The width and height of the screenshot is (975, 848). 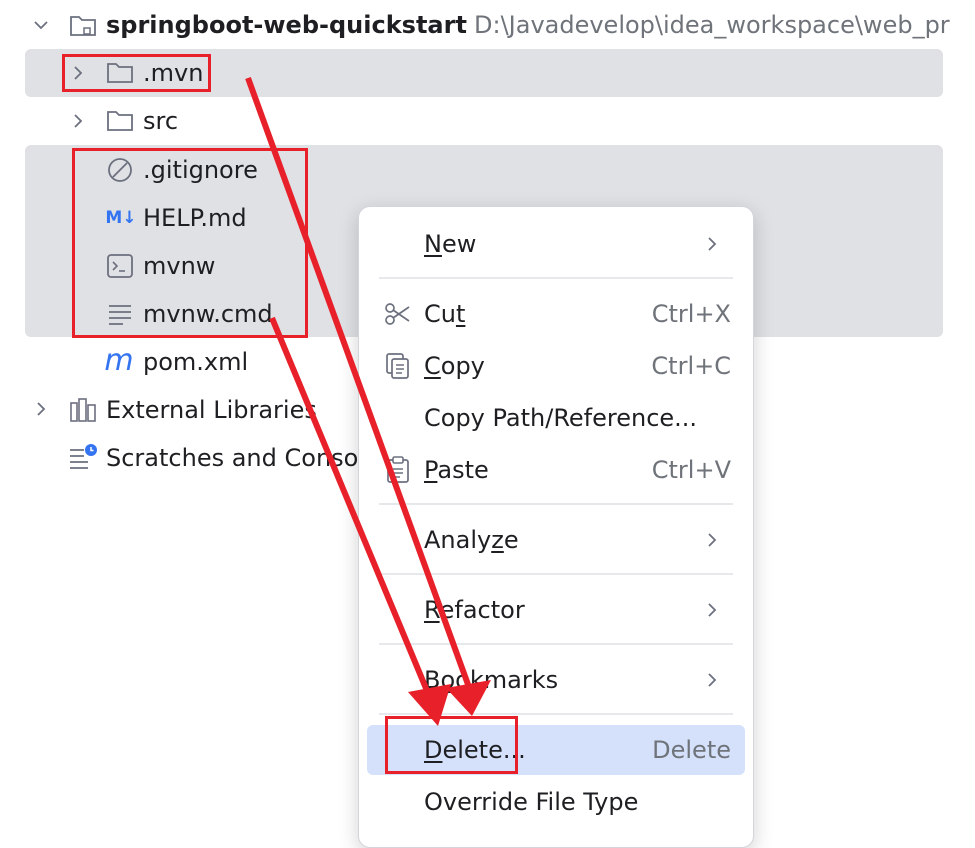 I want to click on annotation-box-delete, so click(x=451, y=745).